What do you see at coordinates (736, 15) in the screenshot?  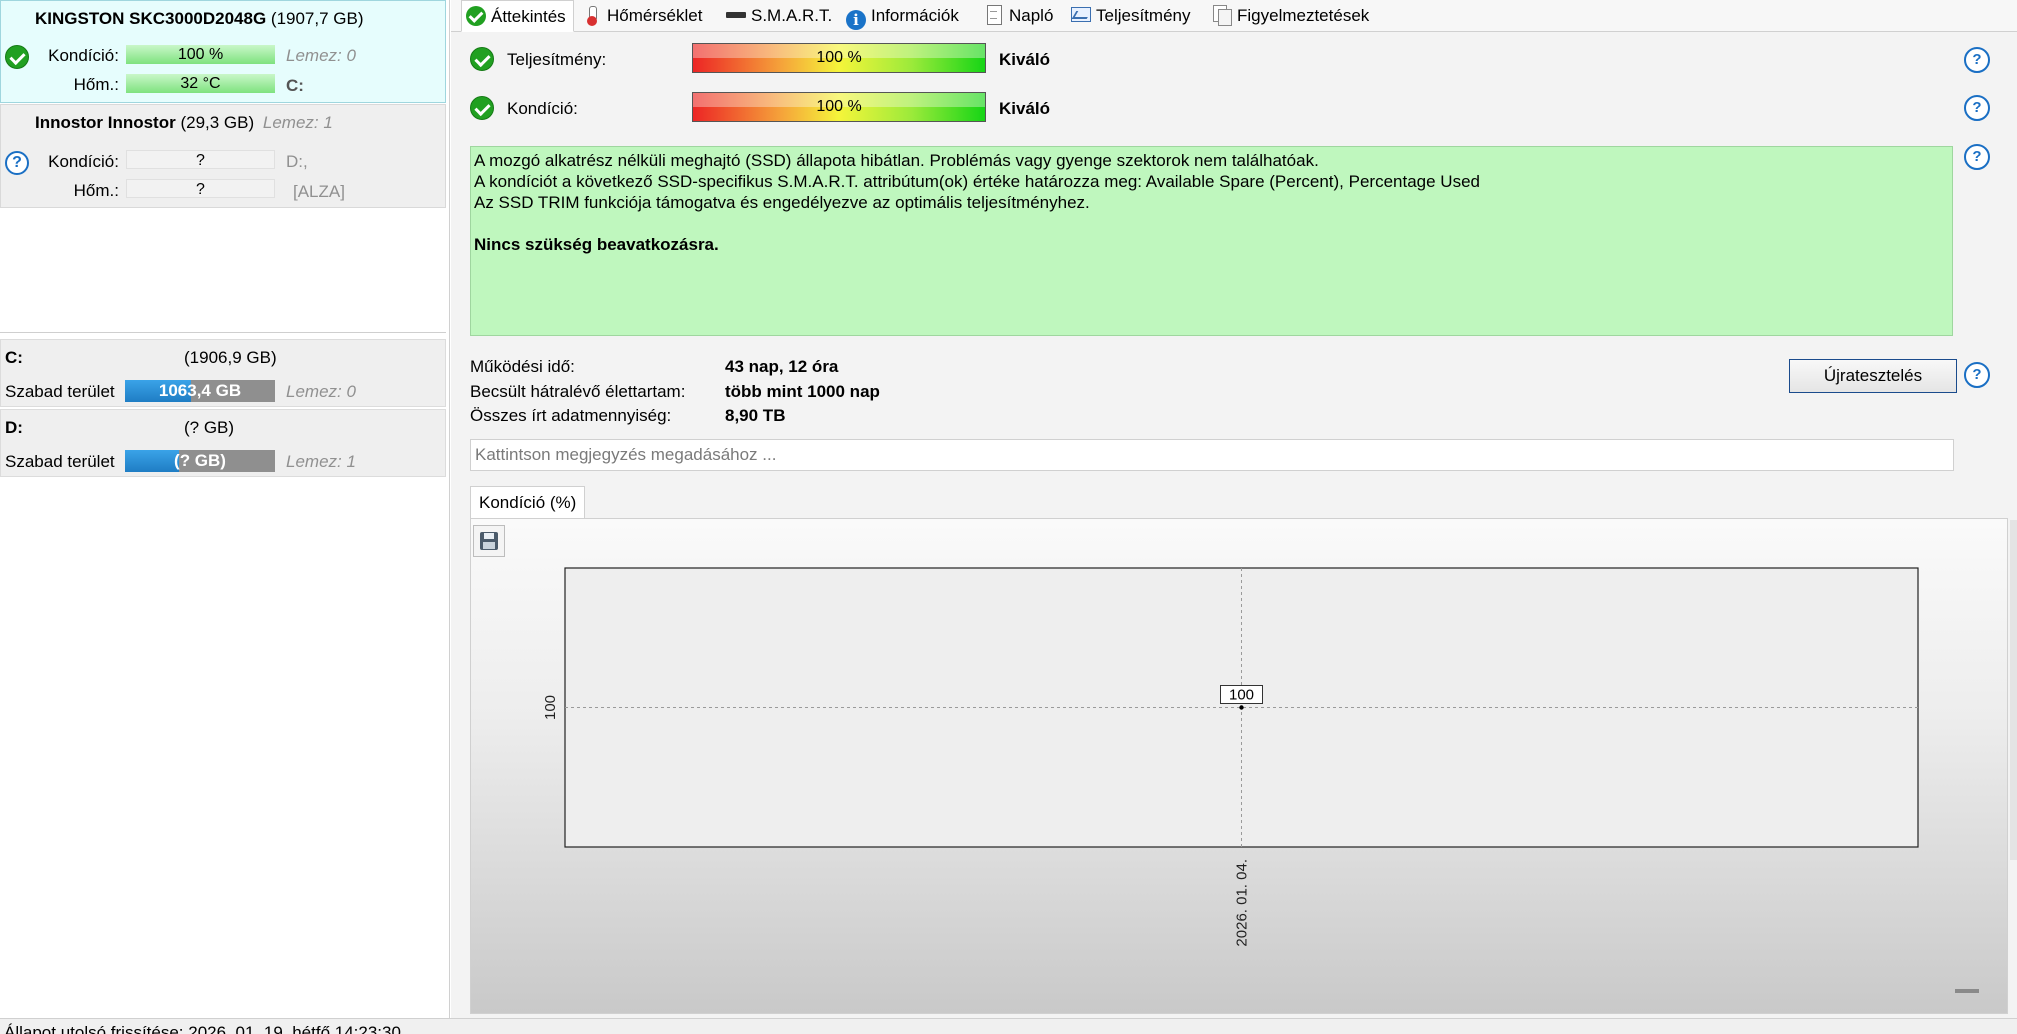 I see `disk-icon` at bounding box center [736, 15].